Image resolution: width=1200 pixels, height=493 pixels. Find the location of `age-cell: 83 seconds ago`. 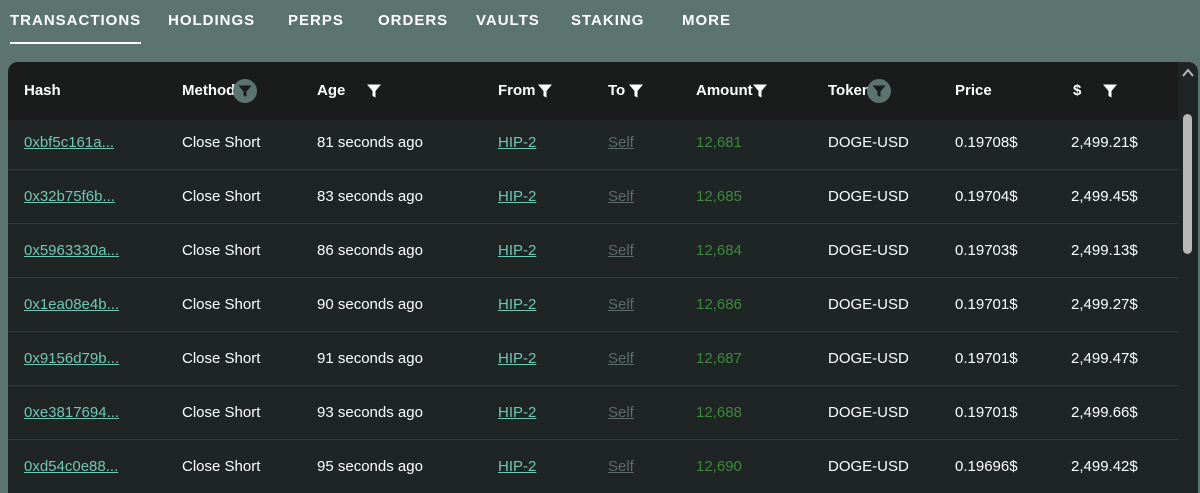

age-cell: 83 seconds ago is located at coordinates (370, 196).